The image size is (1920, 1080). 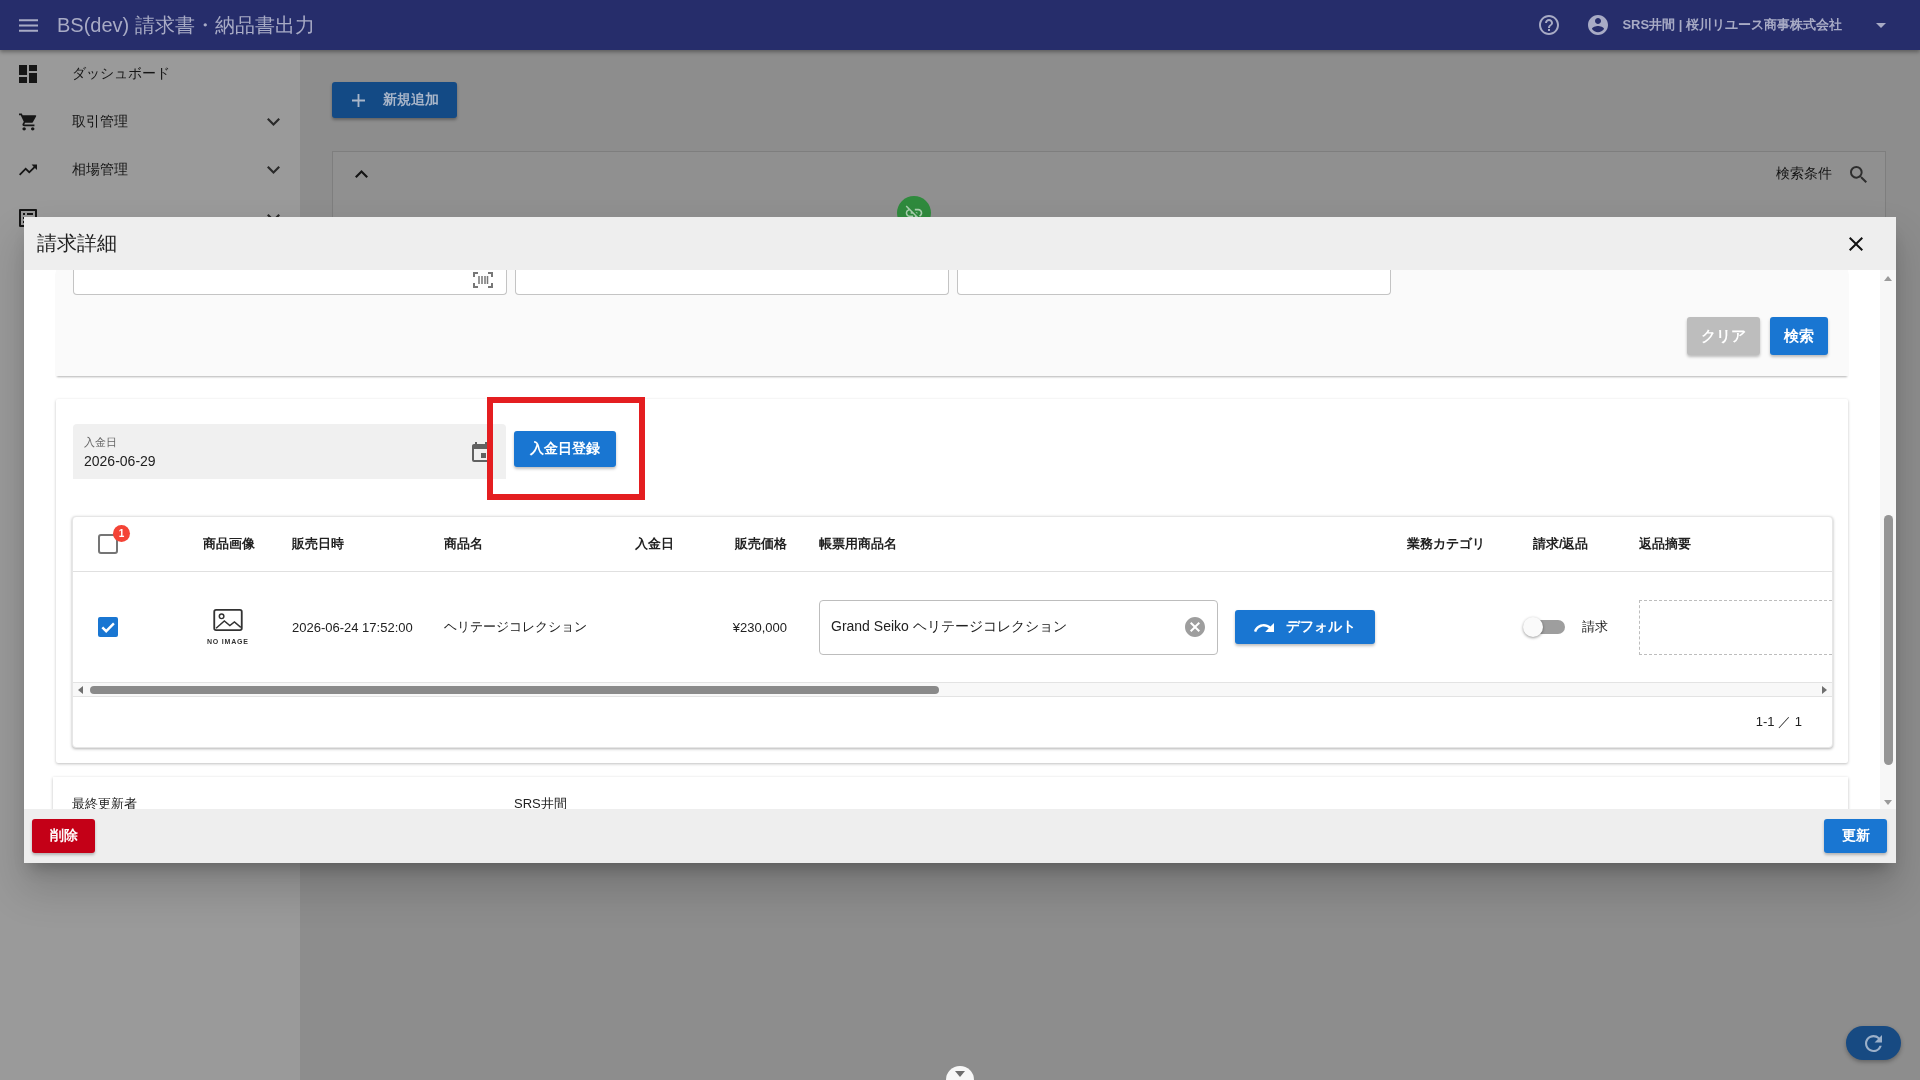 I want to click on column-header: 入金日, so click(x=654, y=544).